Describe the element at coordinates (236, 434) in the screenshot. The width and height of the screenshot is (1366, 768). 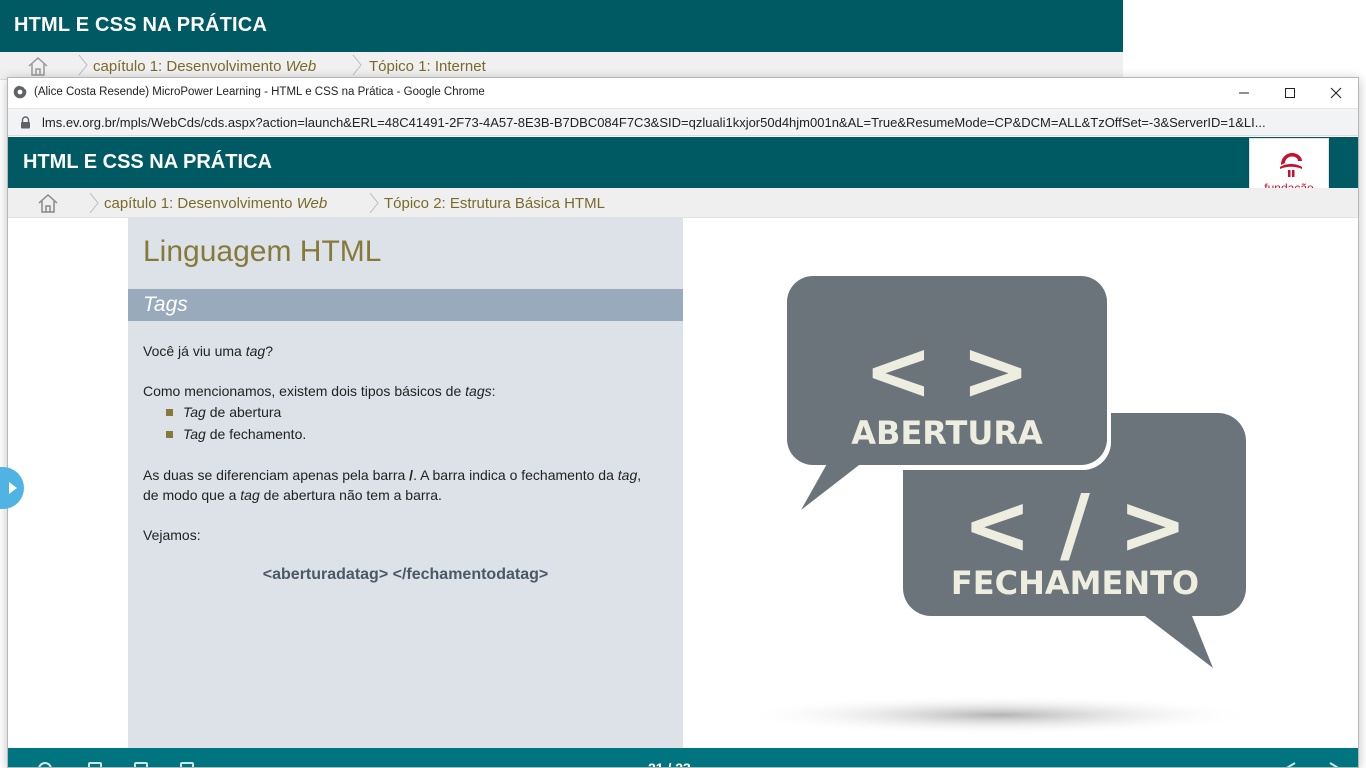
I see `list-item-closing: Tag de fechamento.` at that location.